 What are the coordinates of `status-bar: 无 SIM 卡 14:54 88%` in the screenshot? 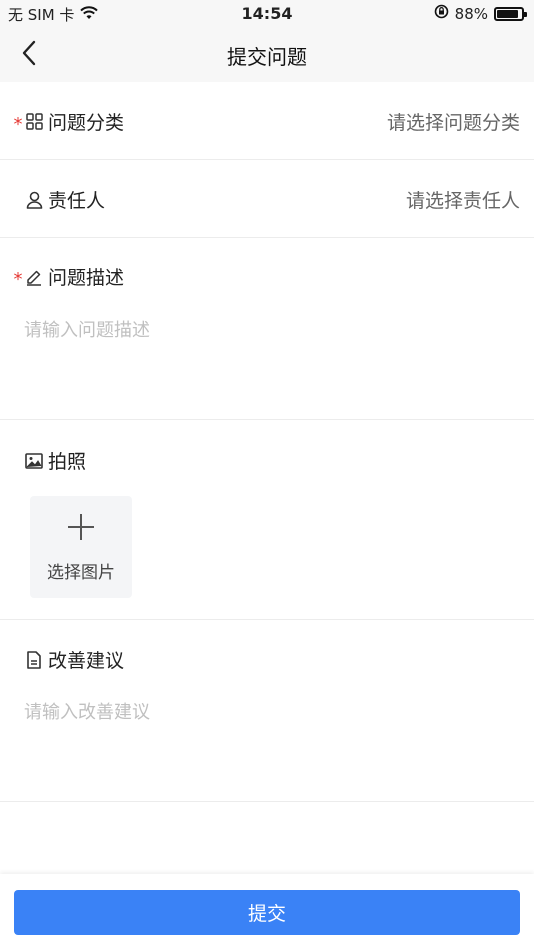 It's located at (267, 14).